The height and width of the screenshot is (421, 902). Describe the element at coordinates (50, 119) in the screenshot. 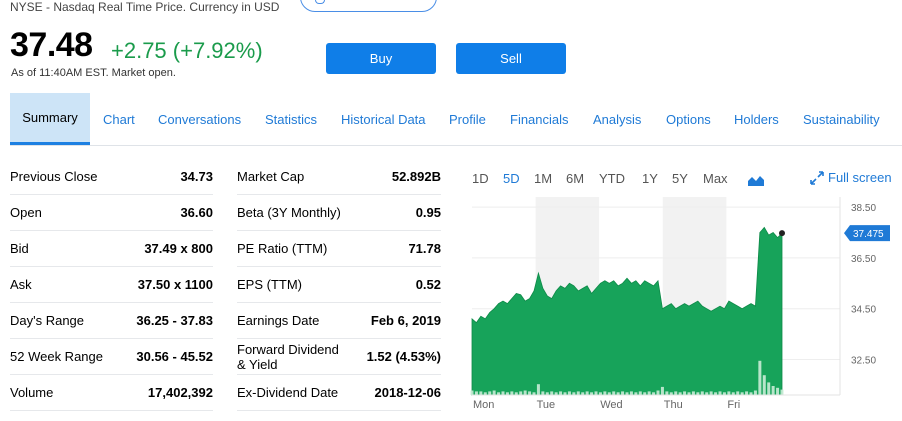

I see `tab-summary: Summary` at that location.